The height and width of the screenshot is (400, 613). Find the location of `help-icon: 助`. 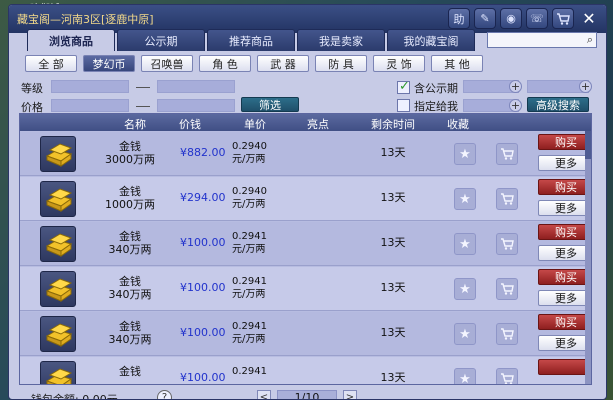

help-icon: 助 is located at coordinates (459, 18).